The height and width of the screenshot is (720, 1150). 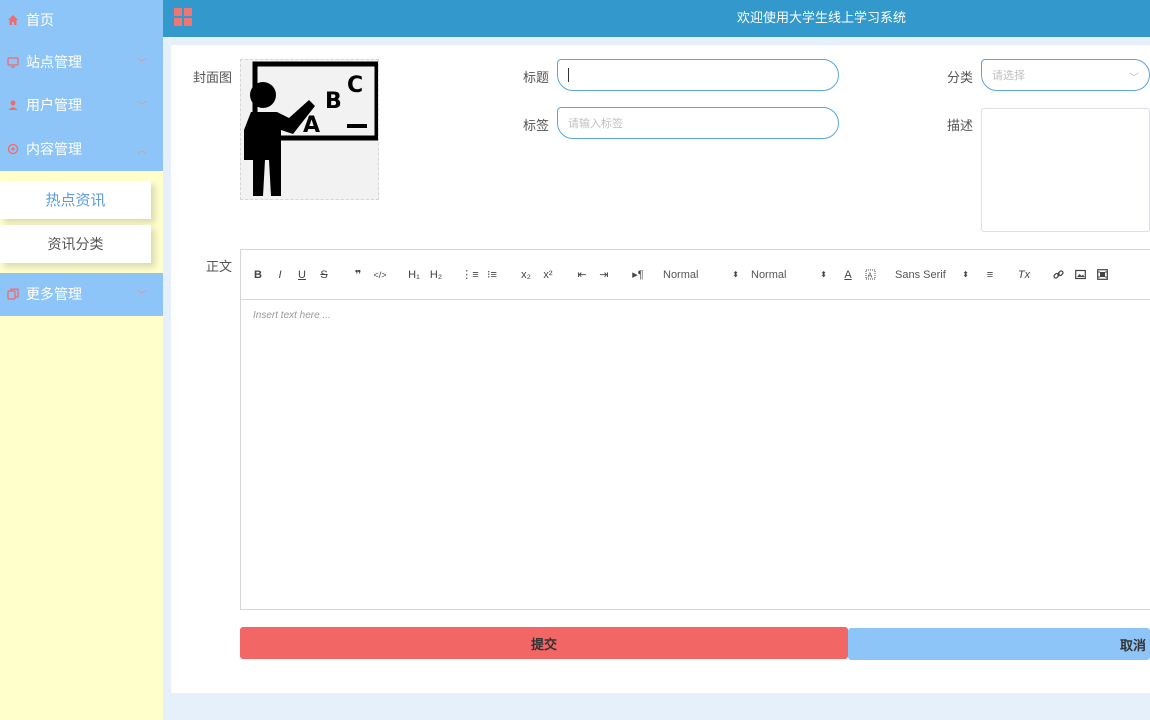 What do you see at coordinates (13, 149) in the screenshot?
I see `target-icon` at bounding box center [13, 149].